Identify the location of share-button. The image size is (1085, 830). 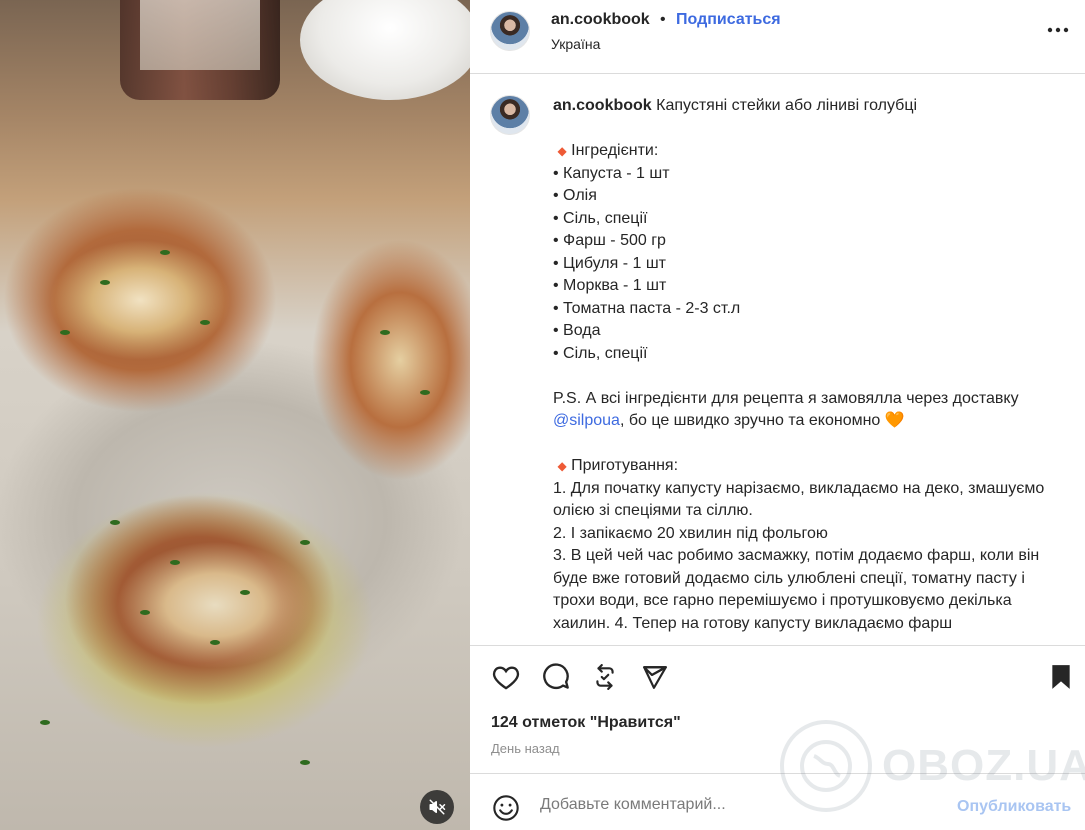
(655, 677).